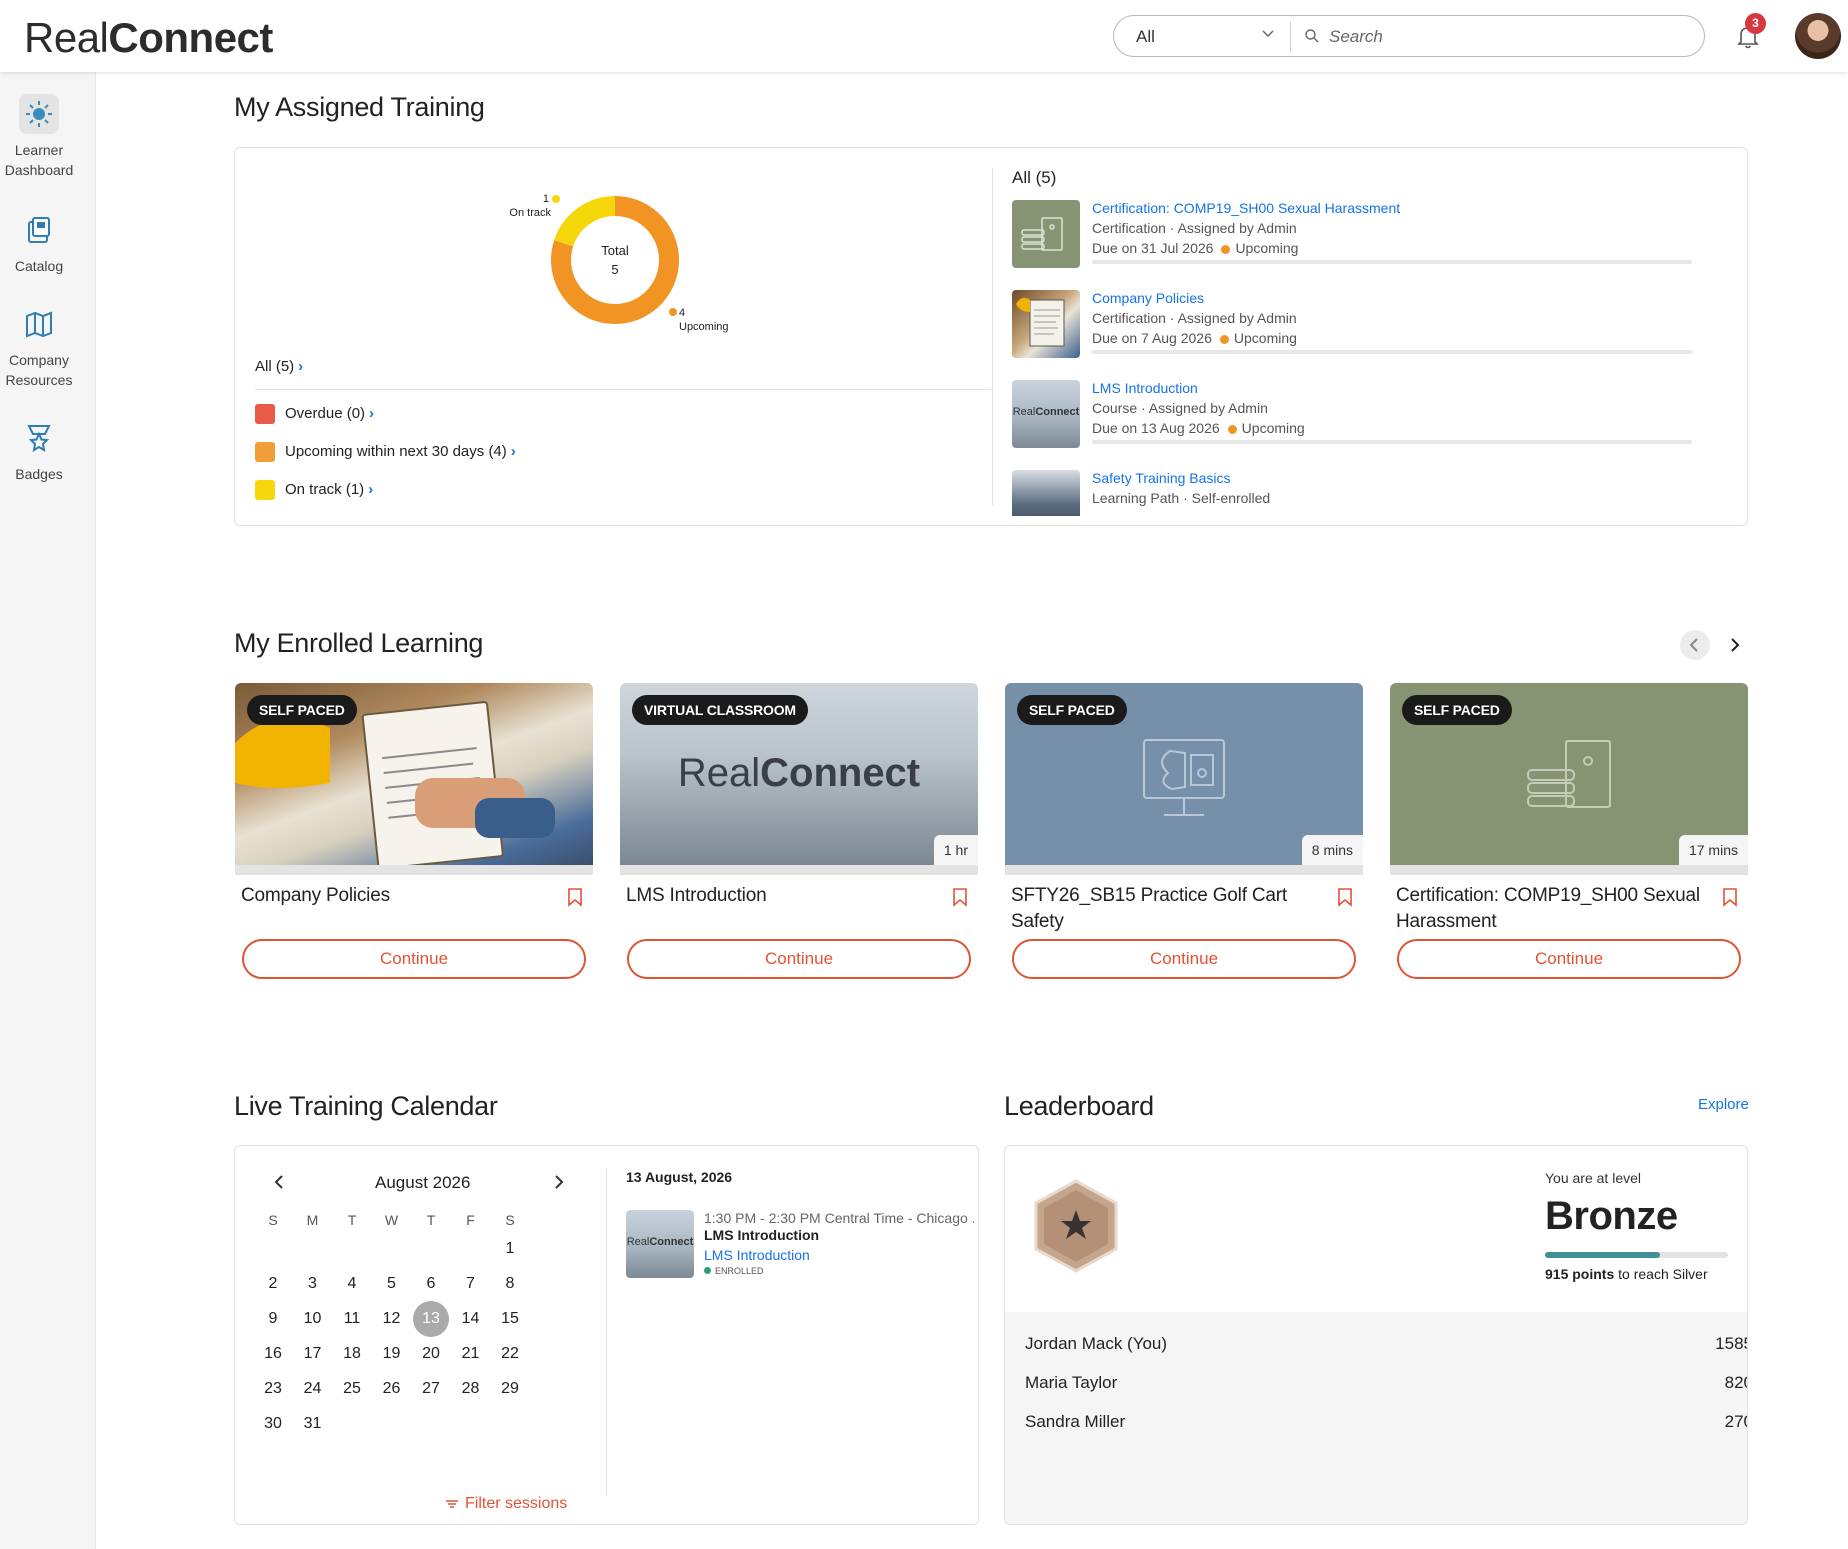 Image resolution: width=1848 pixels, height=1549 pixels. I want to click on search-input, so click(1509, 37).